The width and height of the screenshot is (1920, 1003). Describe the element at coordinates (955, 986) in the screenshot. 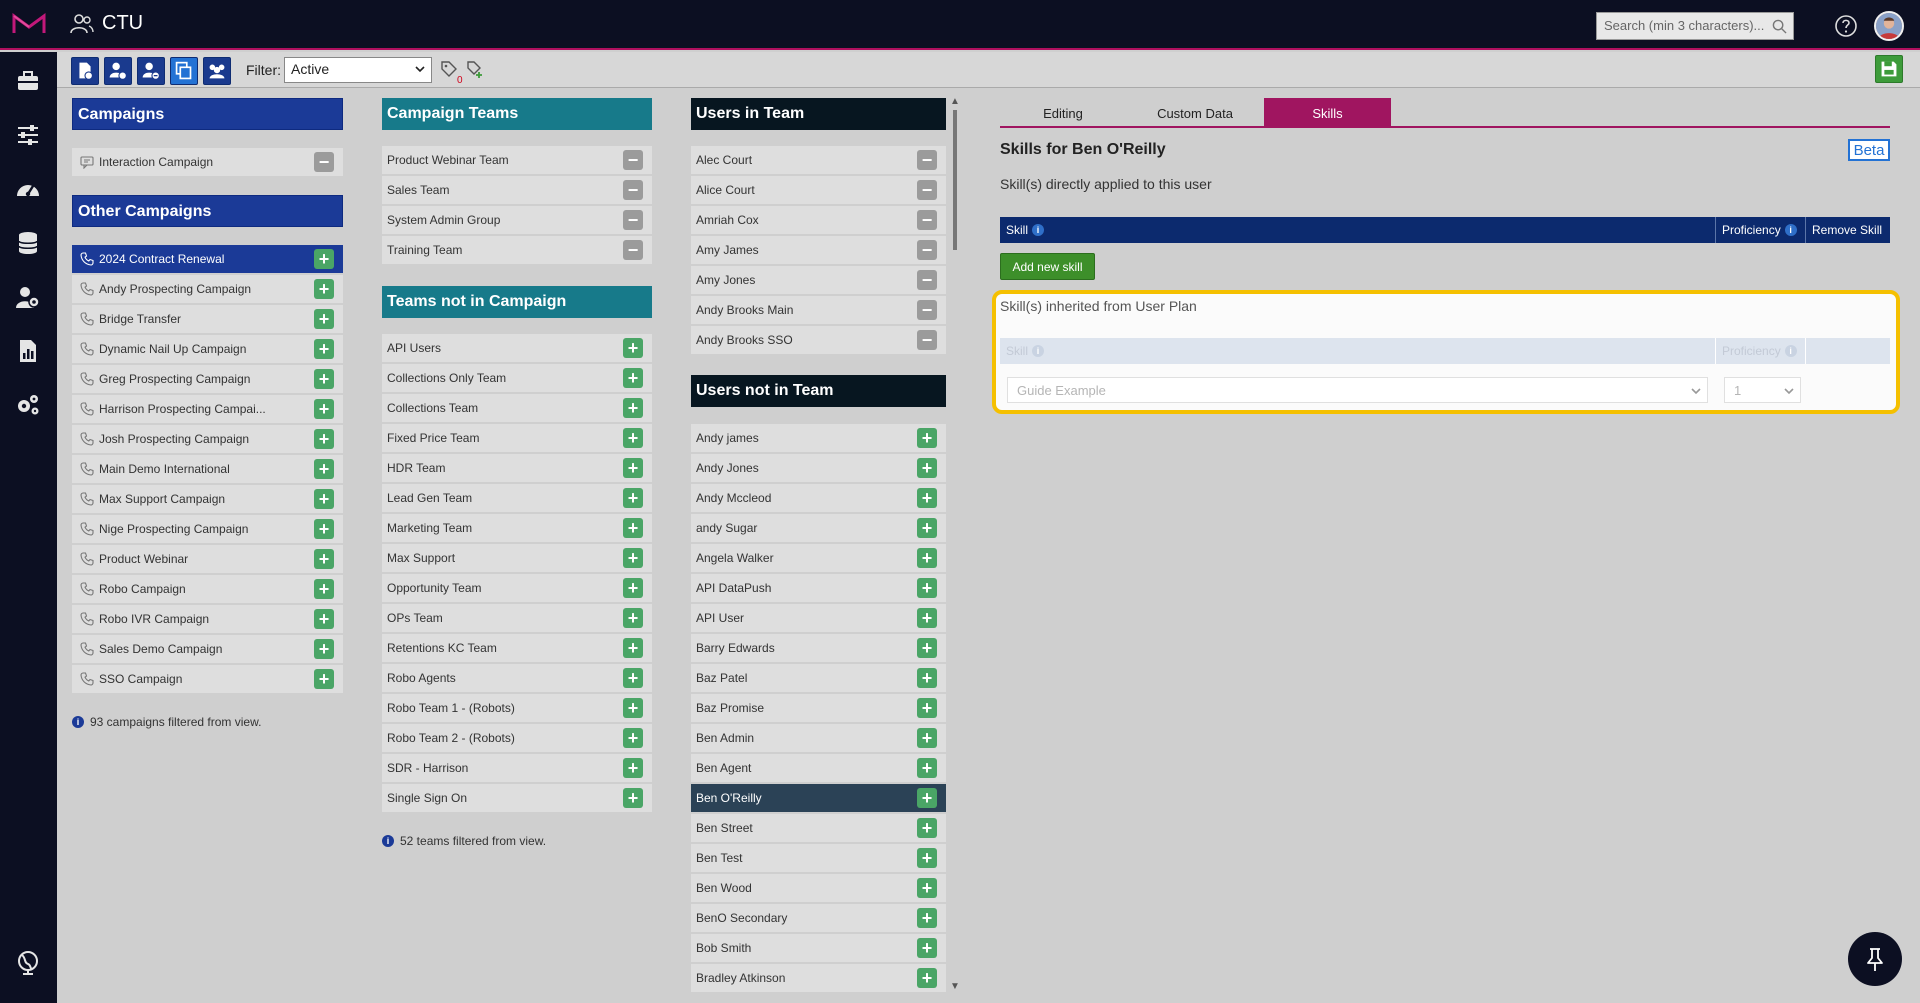

I see `scroll-down-icon: ▼` at that location.